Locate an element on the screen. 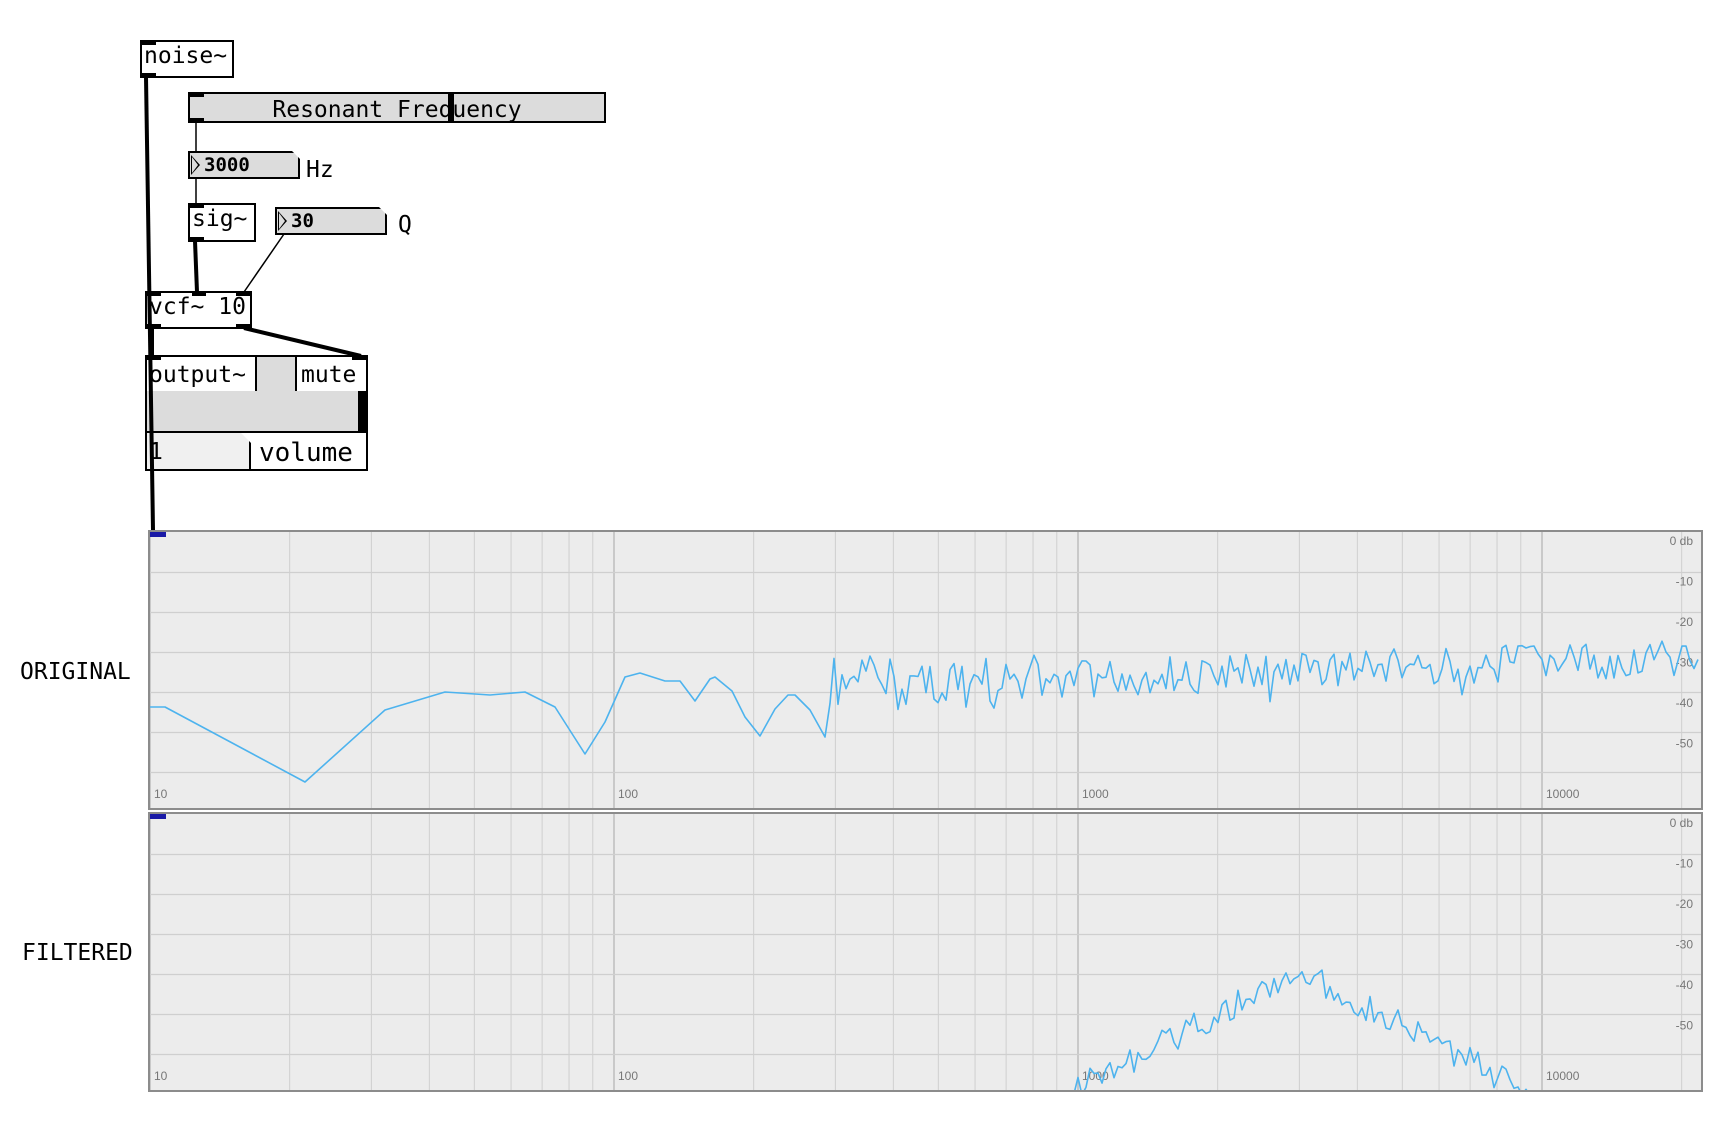  mute-button: mute is located at coordinates (331, 374).